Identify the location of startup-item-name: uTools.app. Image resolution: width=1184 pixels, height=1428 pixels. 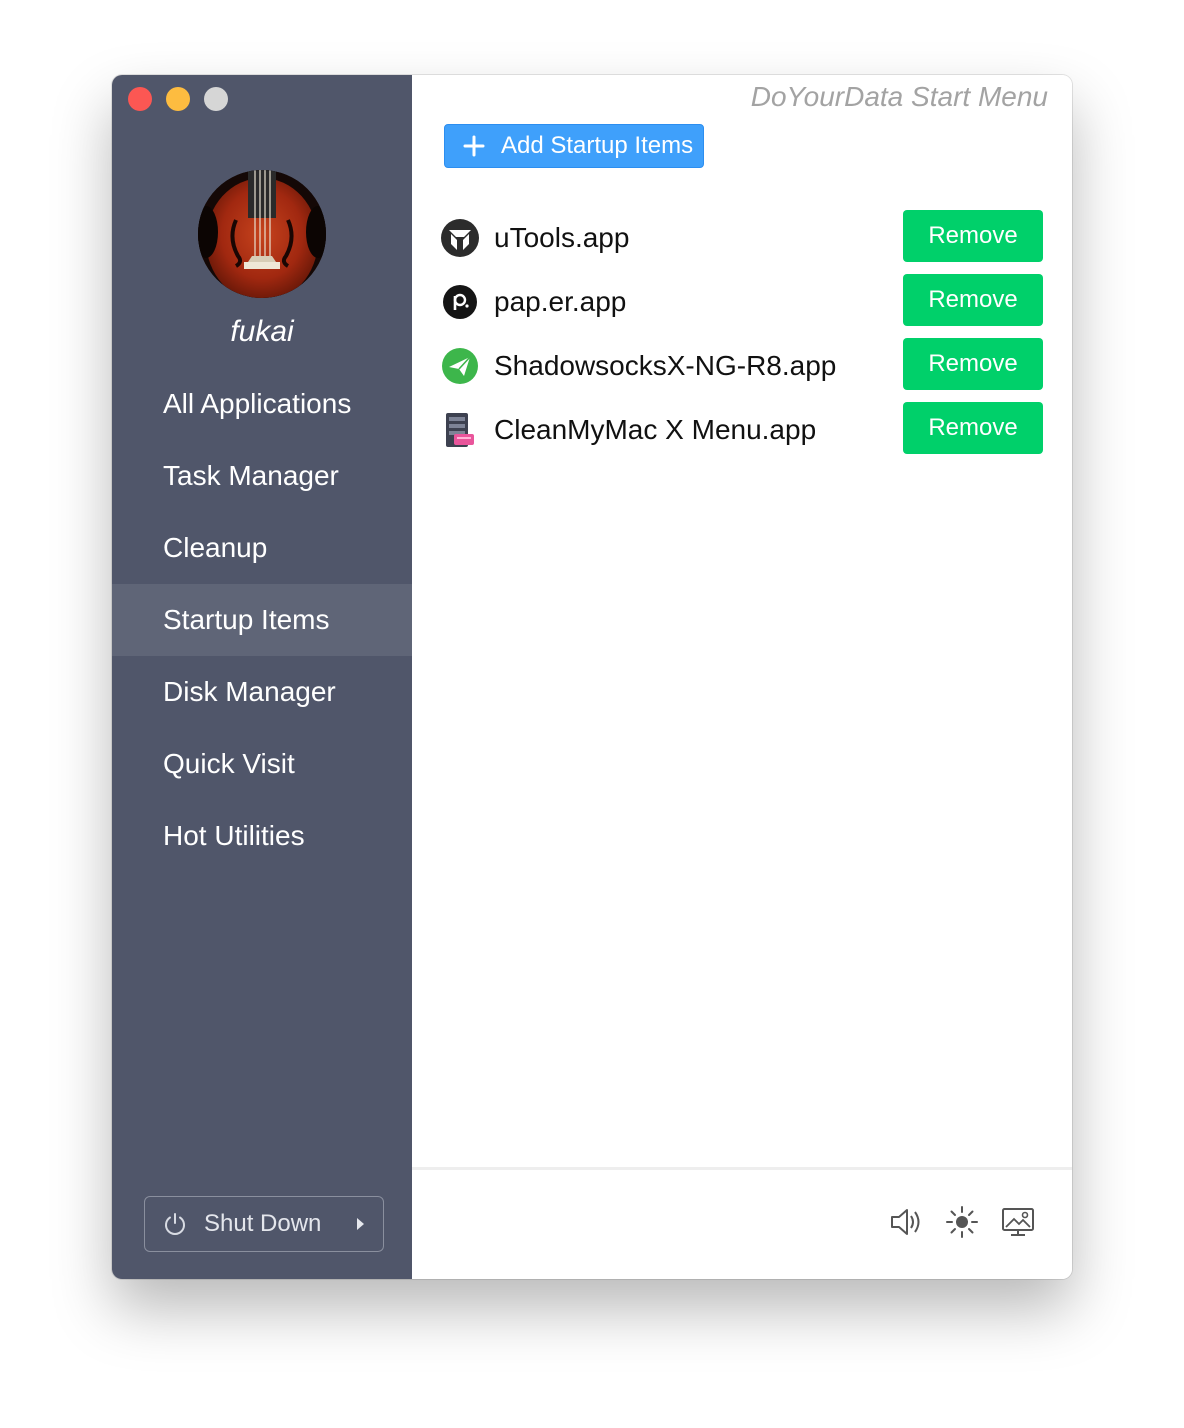
(562, 237).